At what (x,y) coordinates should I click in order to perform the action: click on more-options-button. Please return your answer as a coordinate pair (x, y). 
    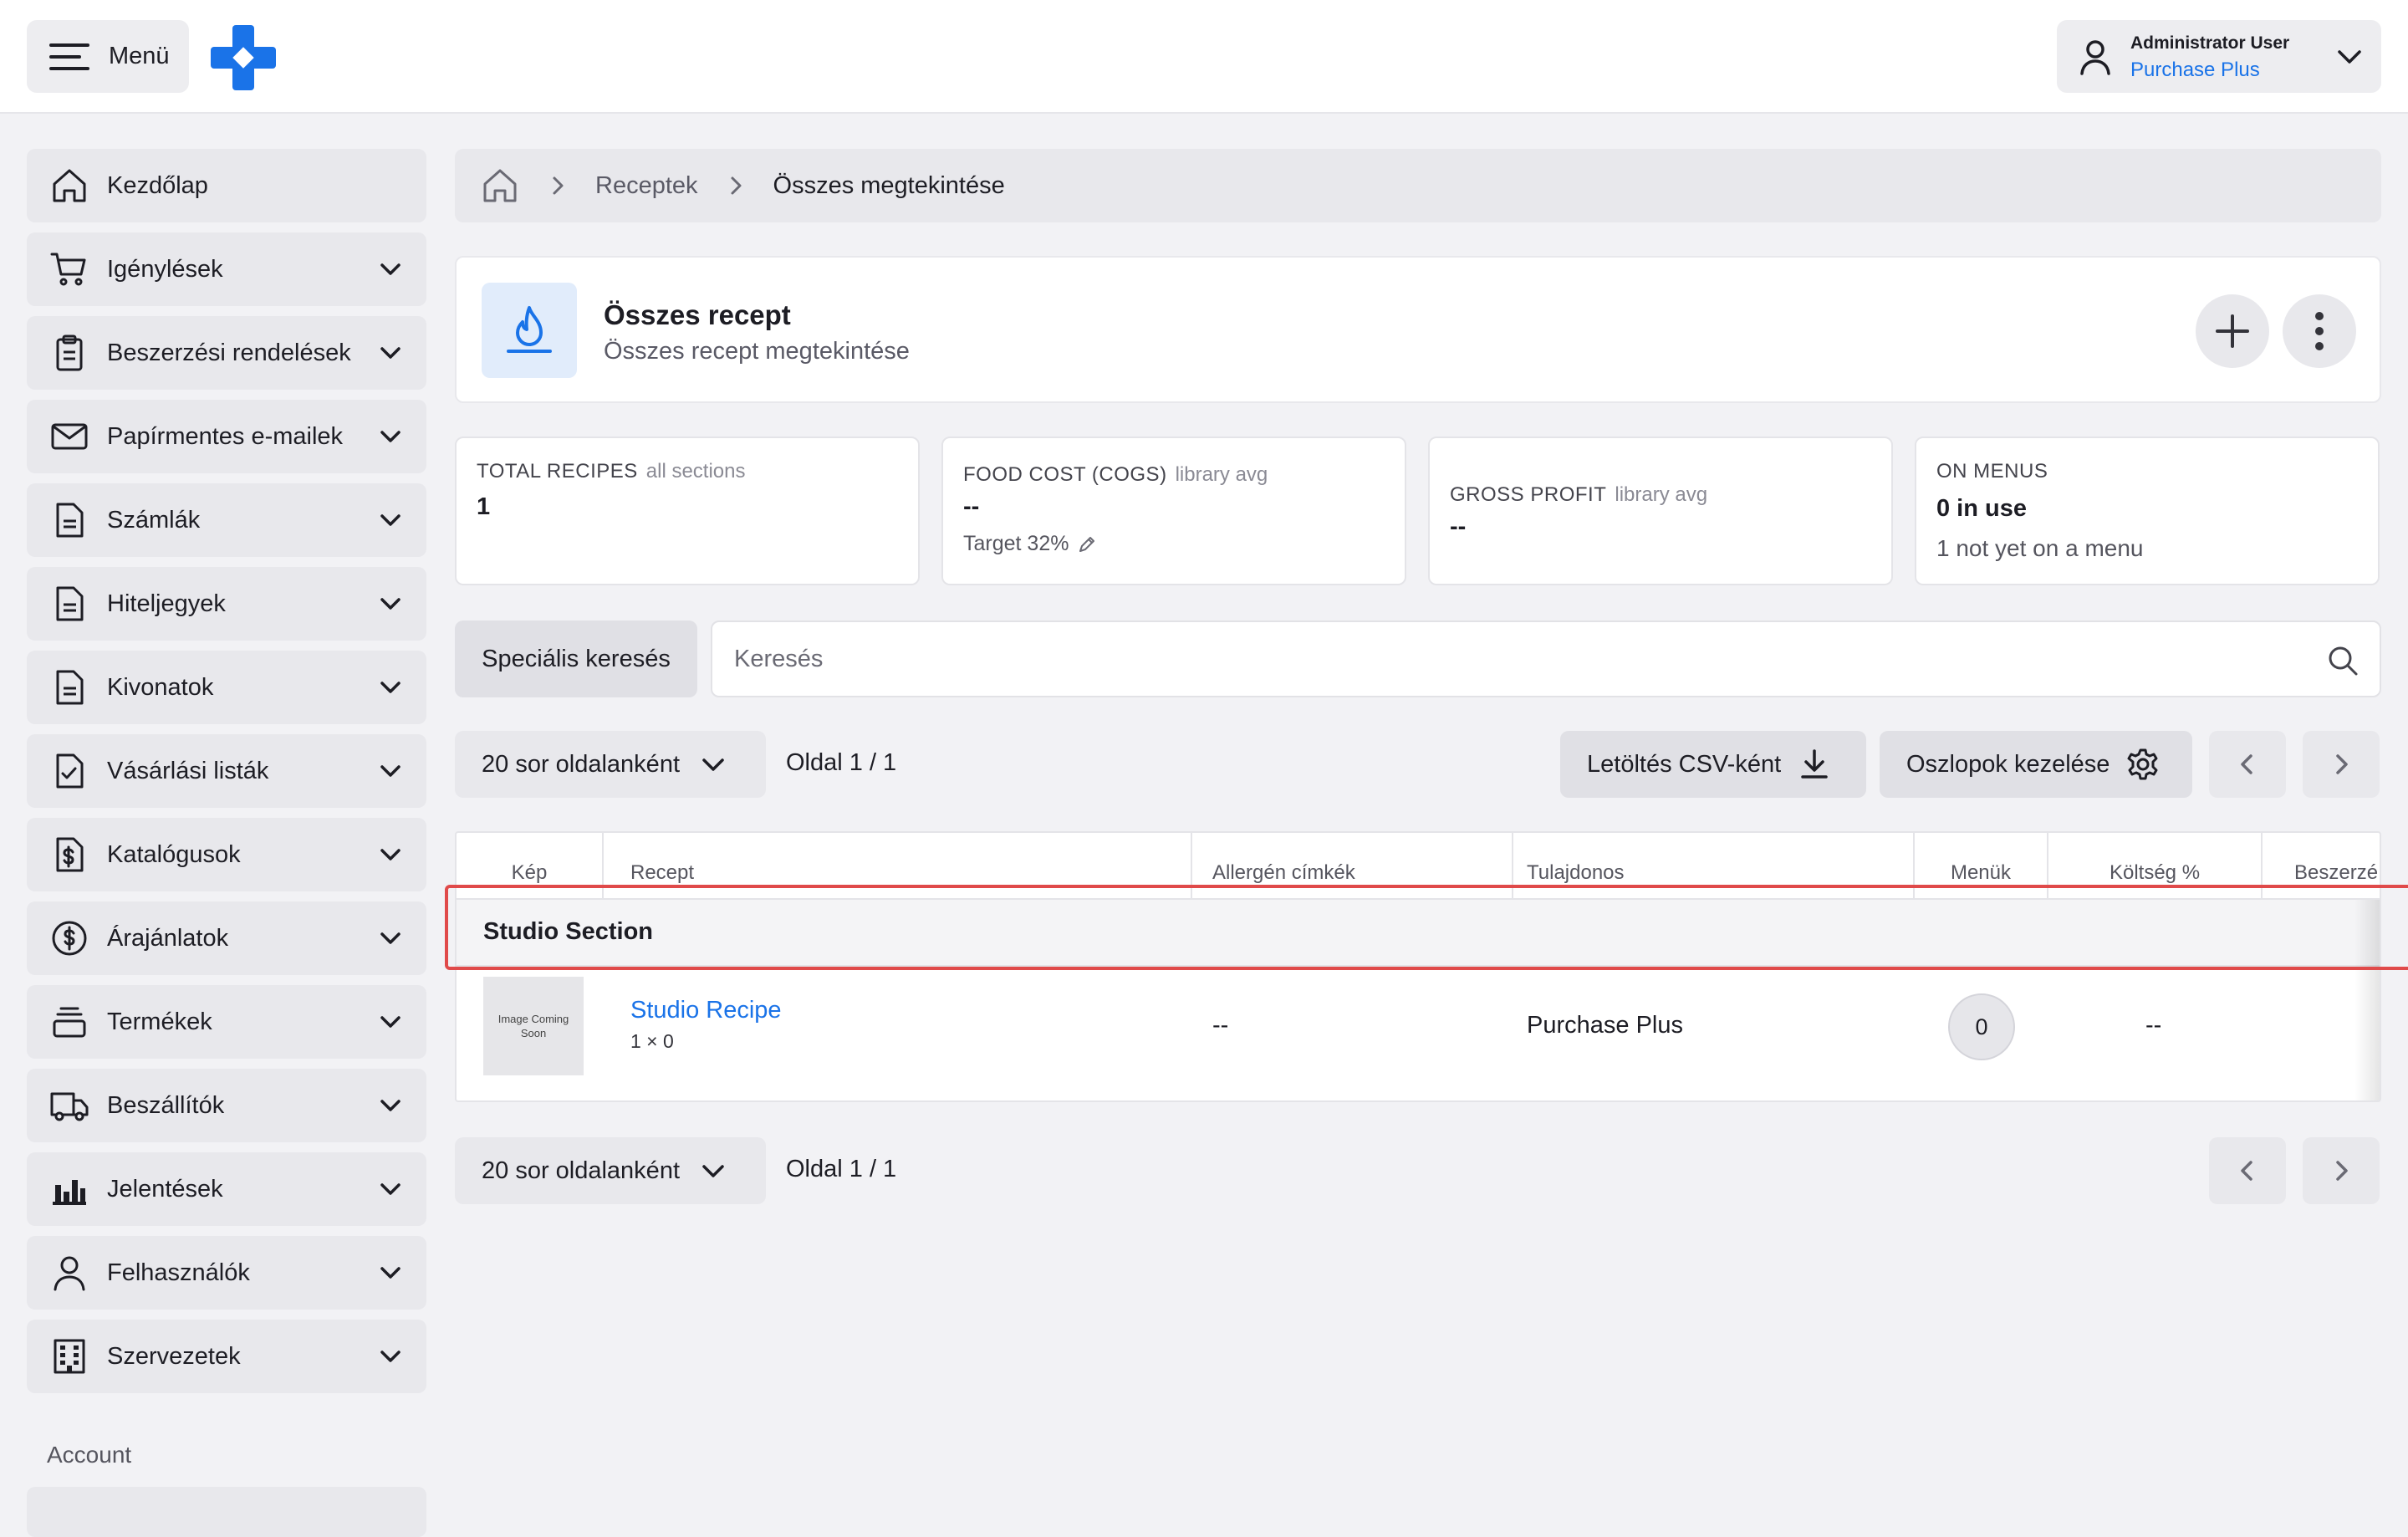
    Looking at the image, I should click on (2319, 331).